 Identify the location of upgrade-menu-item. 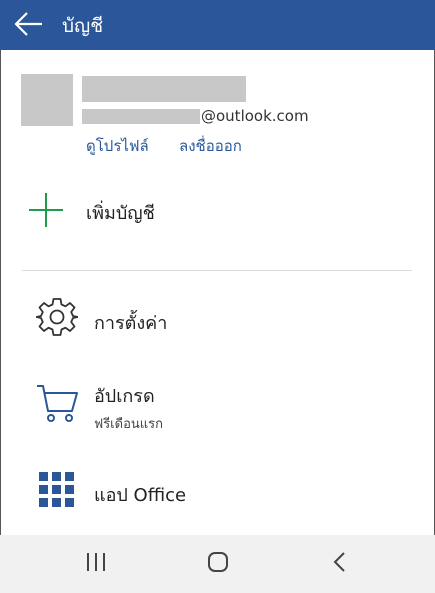
(58, 406).